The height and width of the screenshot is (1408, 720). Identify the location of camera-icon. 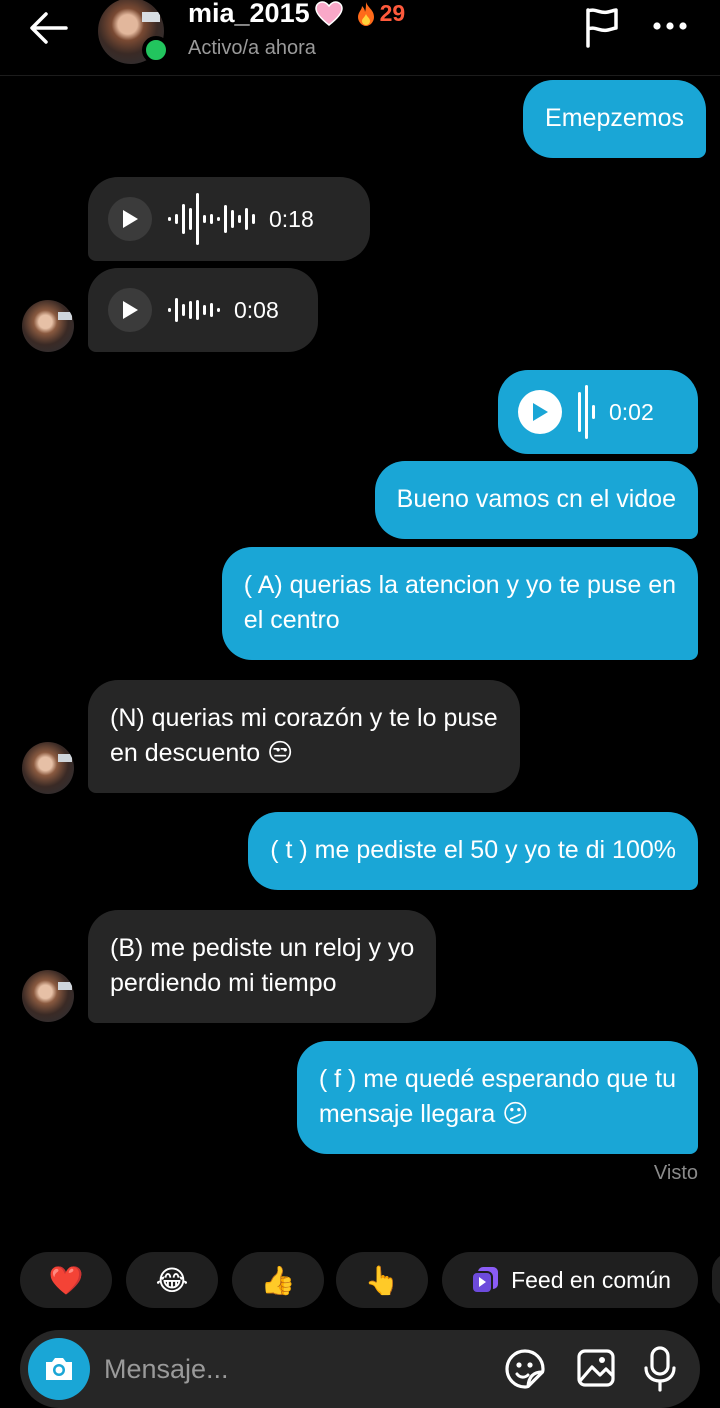
(59, 1369).